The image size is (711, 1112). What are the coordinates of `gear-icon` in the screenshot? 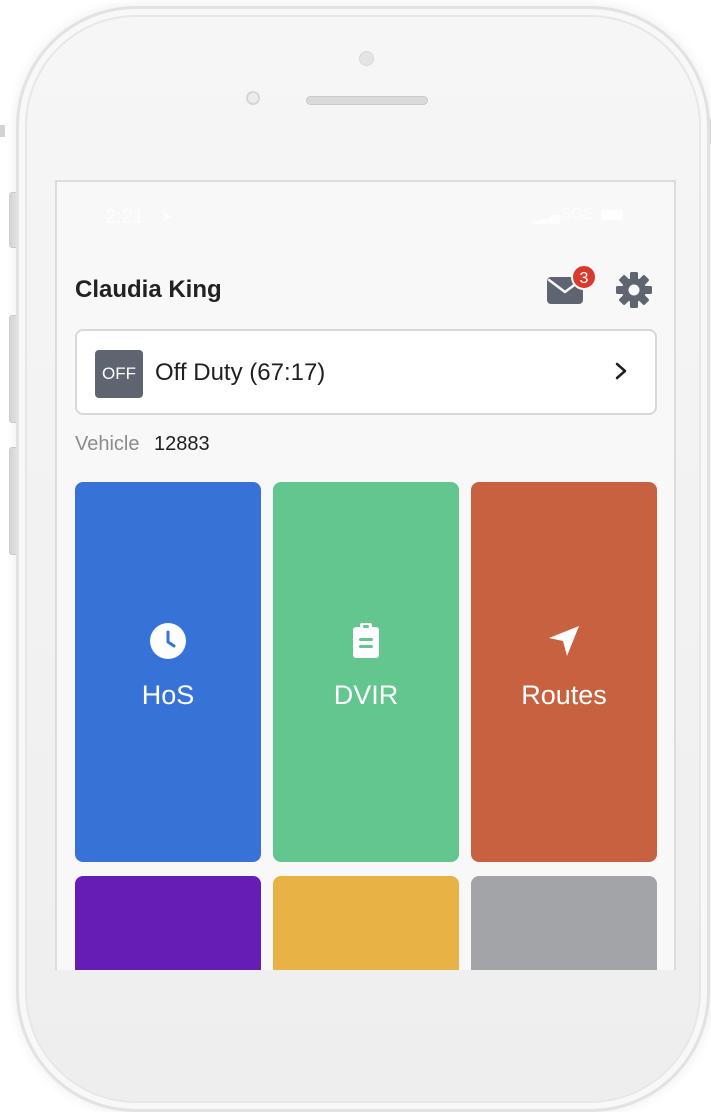 It's located at (634, 290).